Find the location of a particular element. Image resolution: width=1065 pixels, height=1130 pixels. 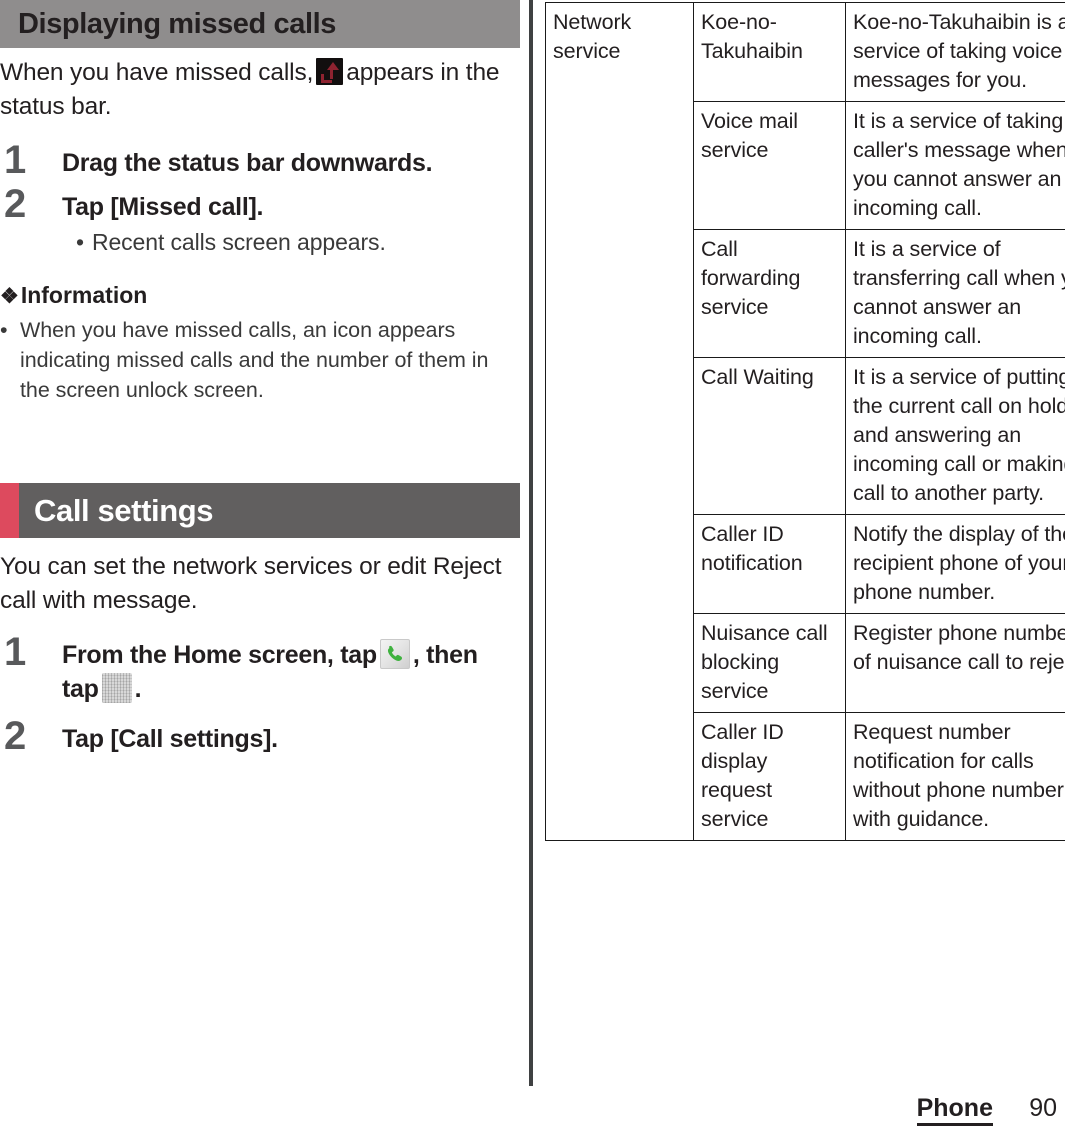

phone-app-icon is located at coordinates (394, 654).